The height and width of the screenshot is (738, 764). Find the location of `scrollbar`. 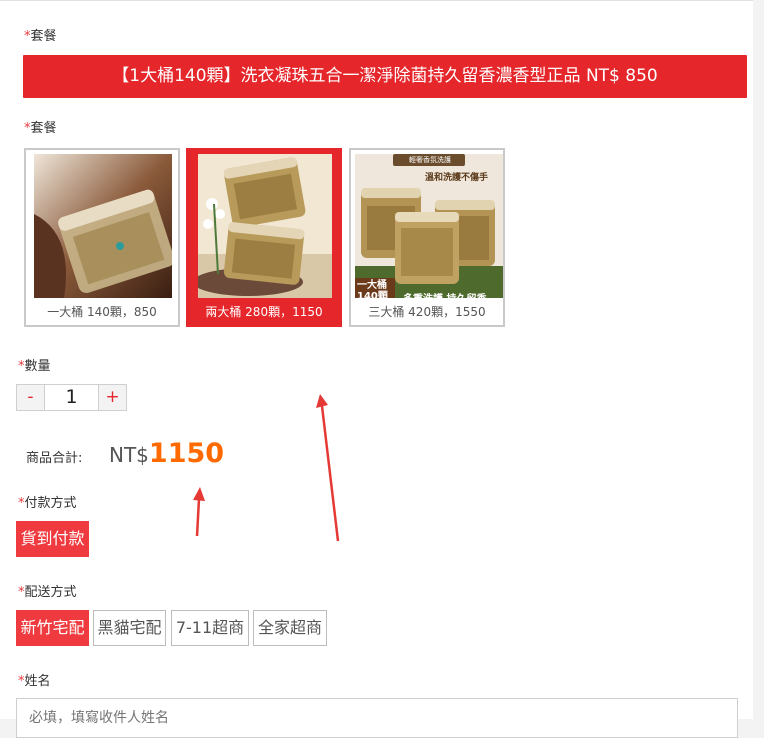

scrollbar is located at coordinates (758, 359).